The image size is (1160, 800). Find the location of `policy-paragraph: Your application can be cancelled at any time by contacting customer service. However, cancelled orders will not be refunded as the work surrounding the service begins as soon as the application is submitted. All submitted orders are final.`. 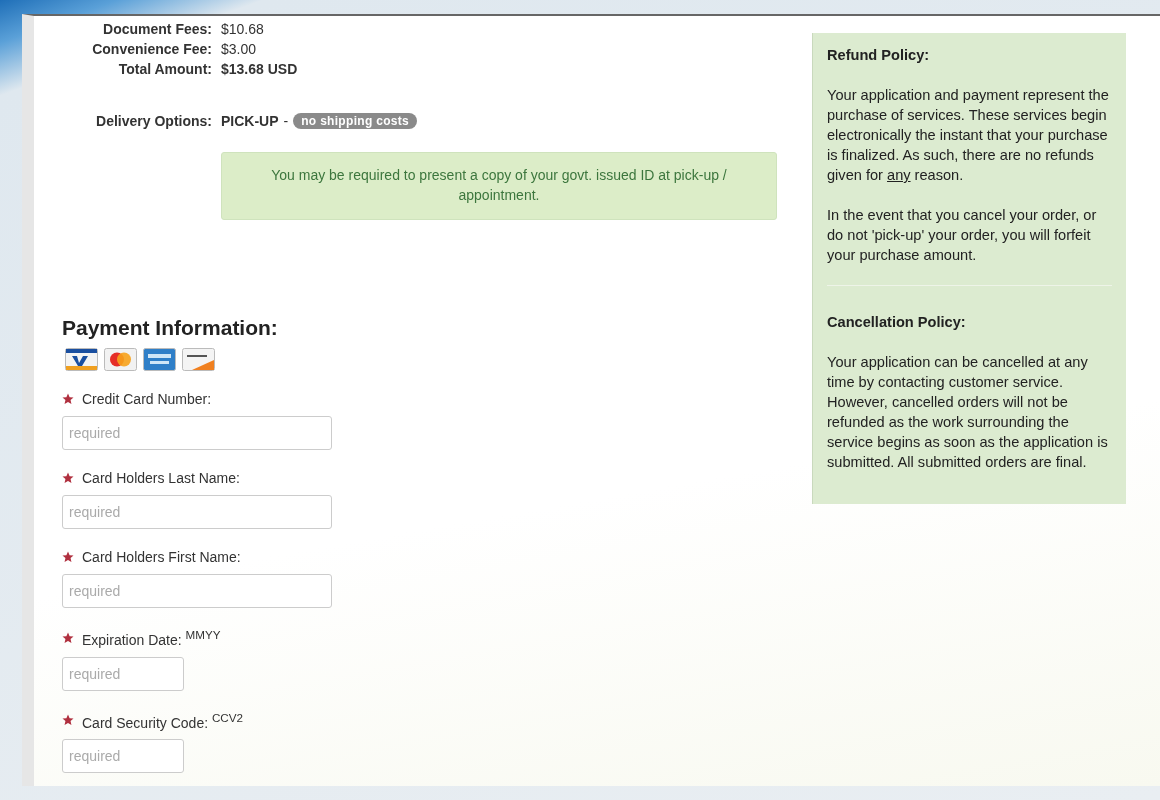

policy-paragraph: Your application can be cancelled at any time by contacting customer service. However, cancelled orders will not be refunded as the work surrounding the service begins as soon as the application is submitted. All submitted orders are final. is located at coordinates (968, 412).